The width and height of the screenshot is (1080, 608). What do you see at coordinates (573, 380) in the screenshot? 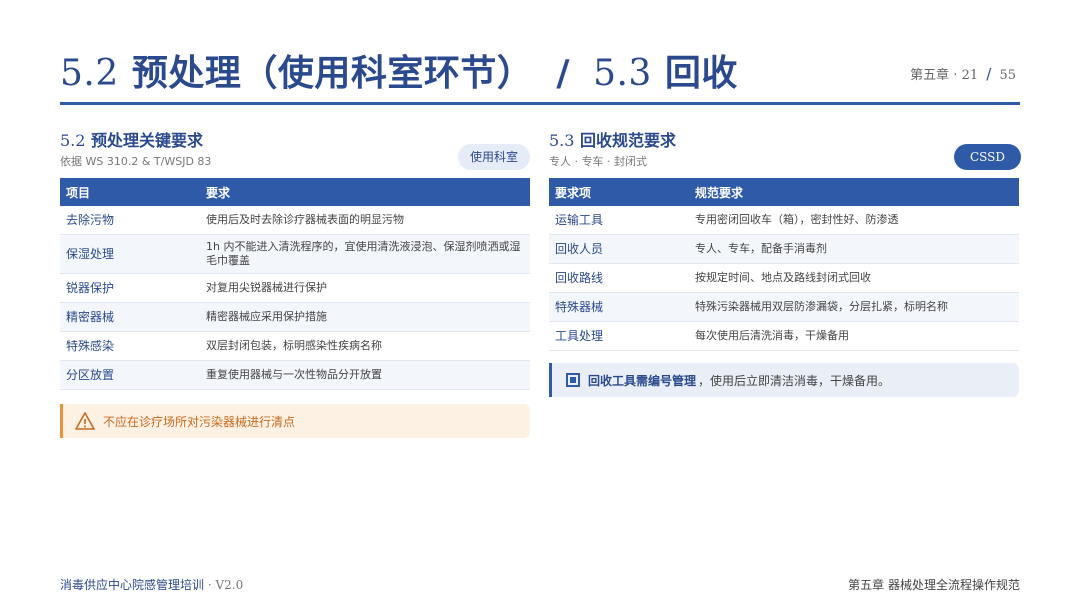
I see `square-bullet-icon` at bounding box center [573, 380].